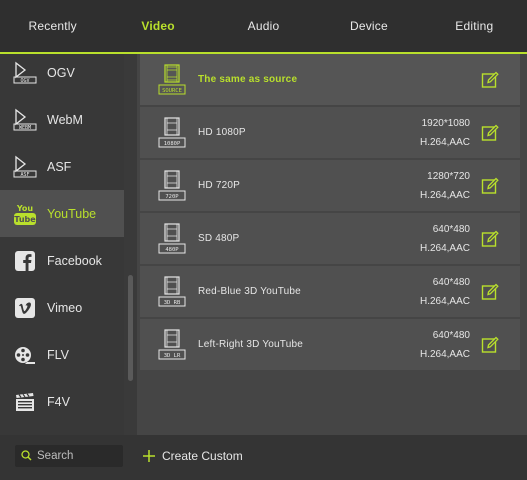 The width and height of the screenshot is (527, 480). What do you see at coordinates (25, 214) in the screenshot?
I see `youtube-icon: You Tube` at bounding box center [25, 214].